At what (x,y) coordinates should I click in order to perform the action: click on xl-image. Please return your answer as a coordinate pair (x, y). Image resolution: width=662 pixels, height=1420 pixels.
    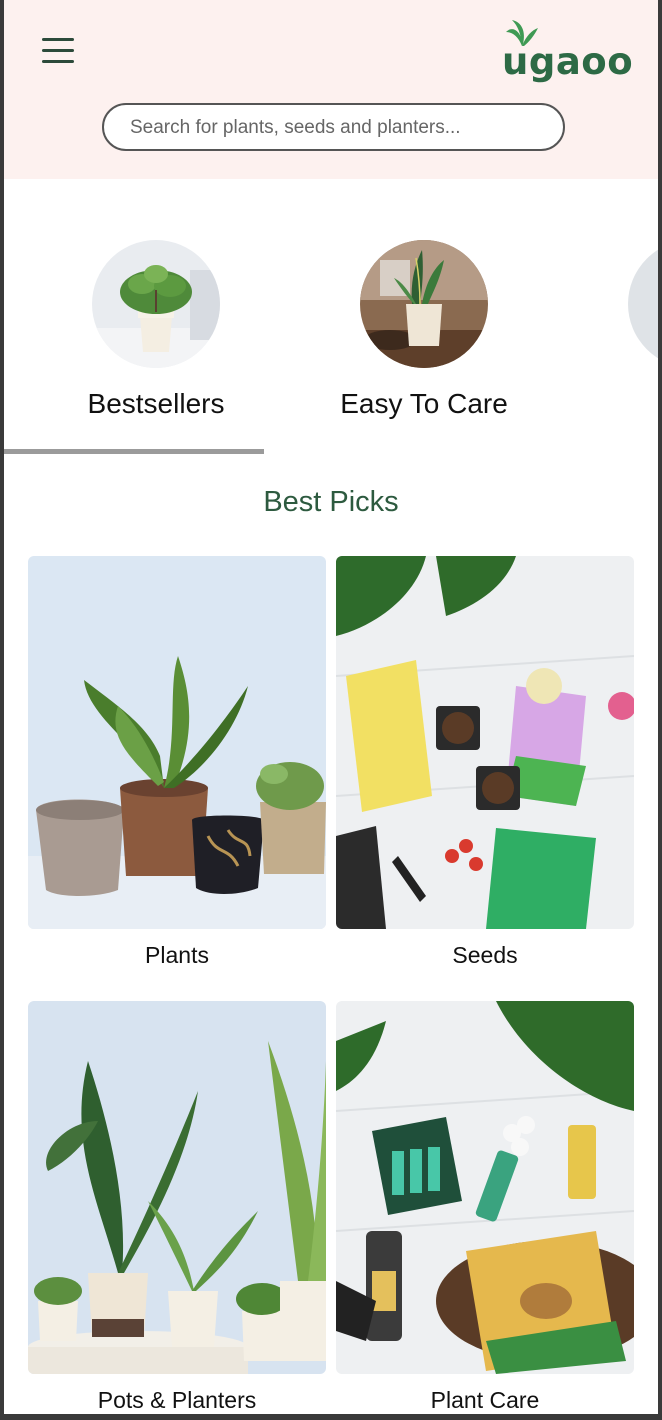
    Looking at the image, I should click on (643, 304).